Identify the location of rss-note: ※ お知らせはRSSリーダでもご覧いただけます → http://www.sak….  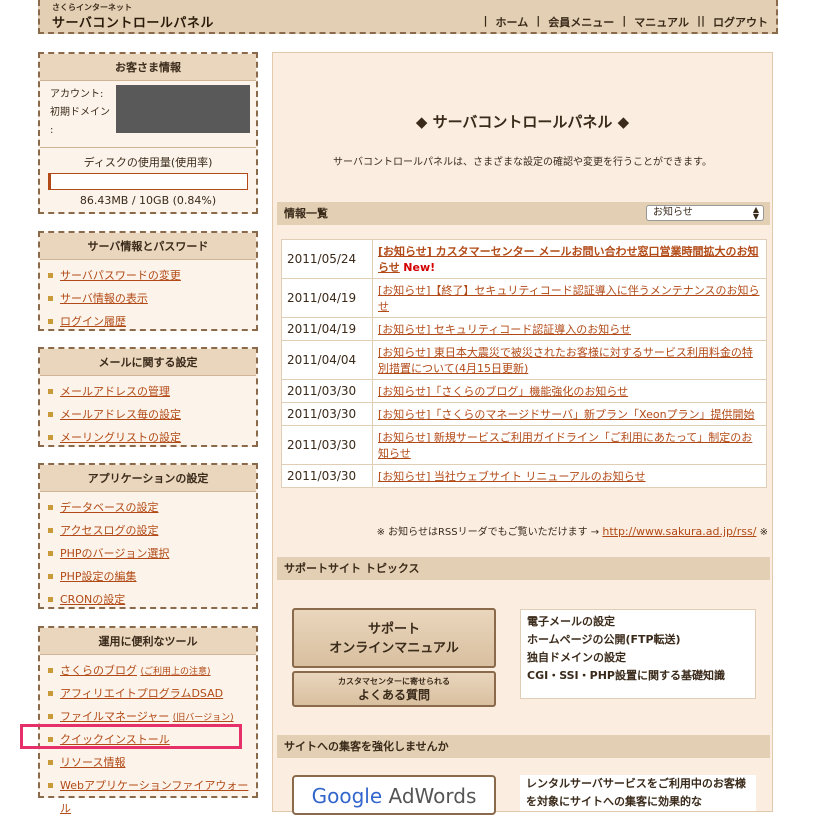
(572, 531).